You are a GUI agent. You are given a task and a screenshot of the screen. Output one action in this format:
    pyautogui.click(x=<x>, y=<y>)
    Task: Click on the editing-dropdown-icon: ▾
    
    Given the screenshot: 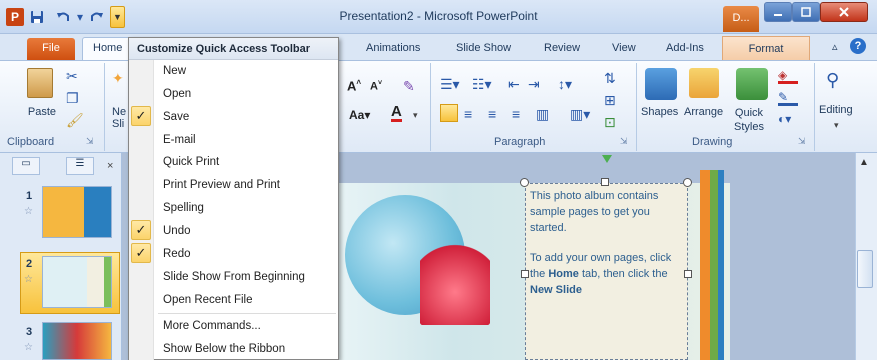 What is the action you would take?
    pyautogui.click(x=836, y=125)
    